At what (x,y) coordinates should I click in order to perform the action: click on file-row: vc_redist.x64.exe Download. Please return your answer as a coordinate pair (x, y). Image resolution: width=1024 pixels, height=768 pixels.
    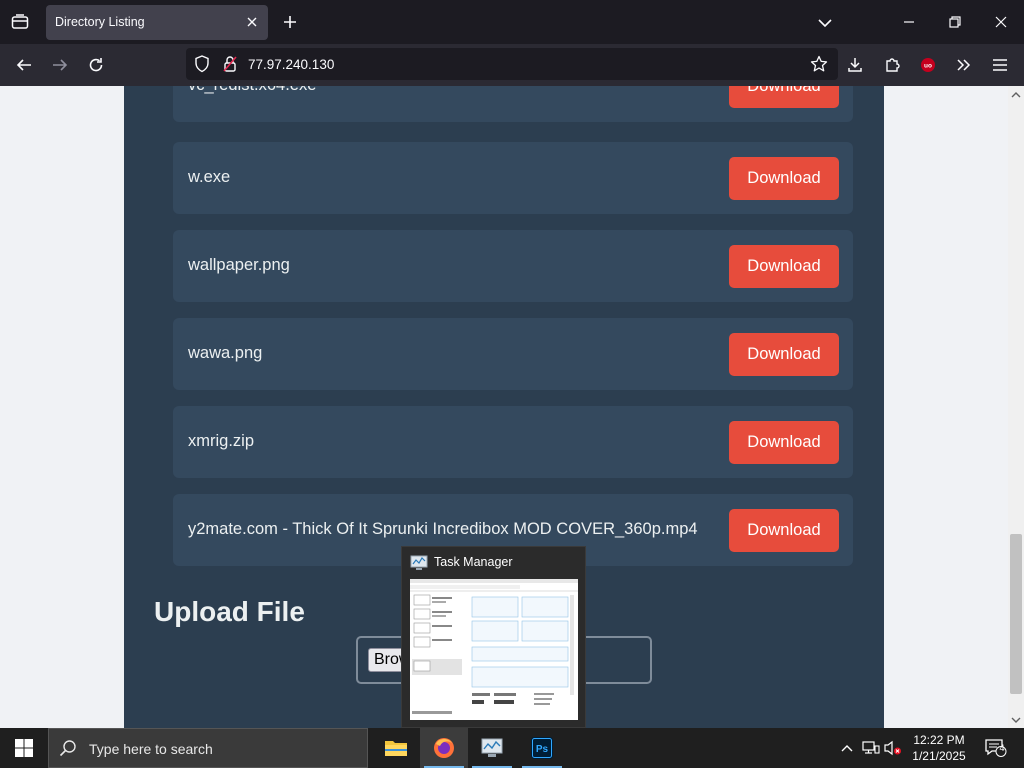
    Looking at the image, I should click on (513, 104).